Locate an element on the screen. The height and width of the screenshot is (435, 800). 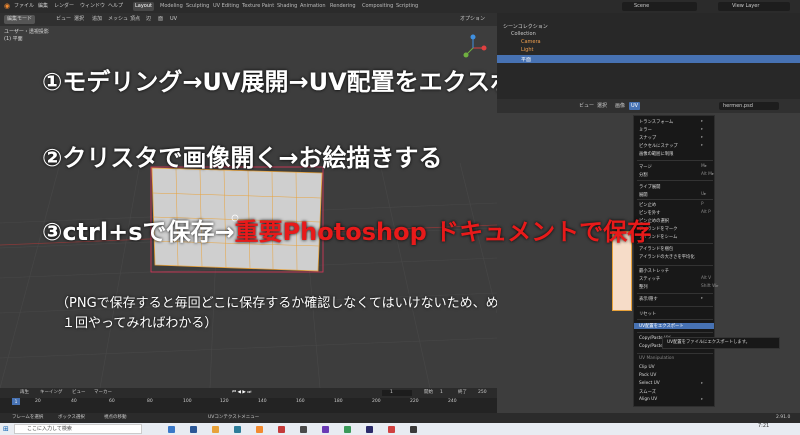
taskbar: ⊞ ここに入力して検索 7:21 is located at coordinates (400, 429).